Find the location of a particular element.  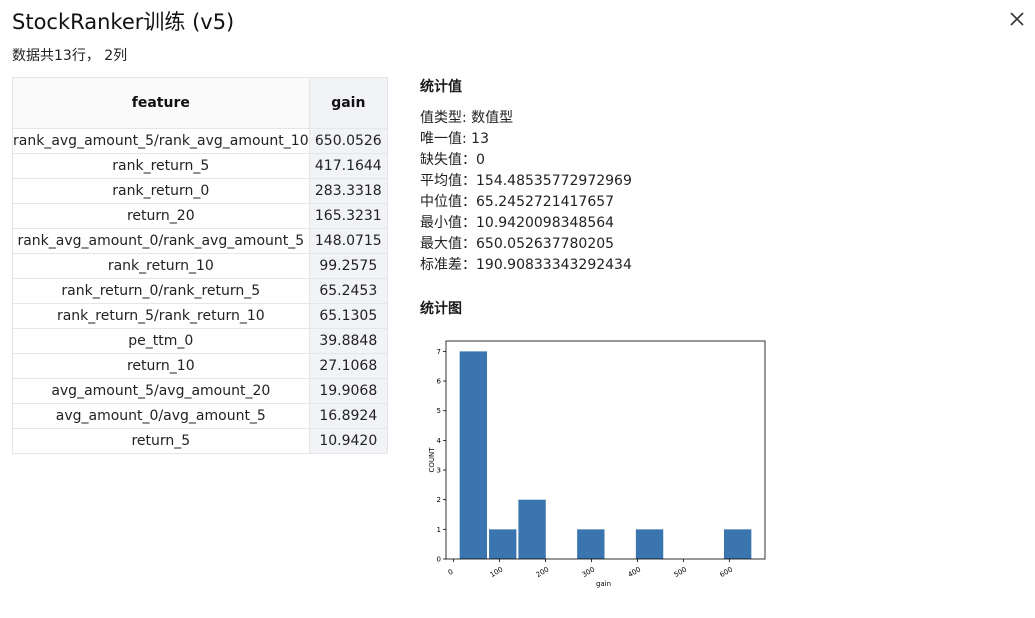

stat-line: 唯一值: 13 is located at coordinates (454, 139).